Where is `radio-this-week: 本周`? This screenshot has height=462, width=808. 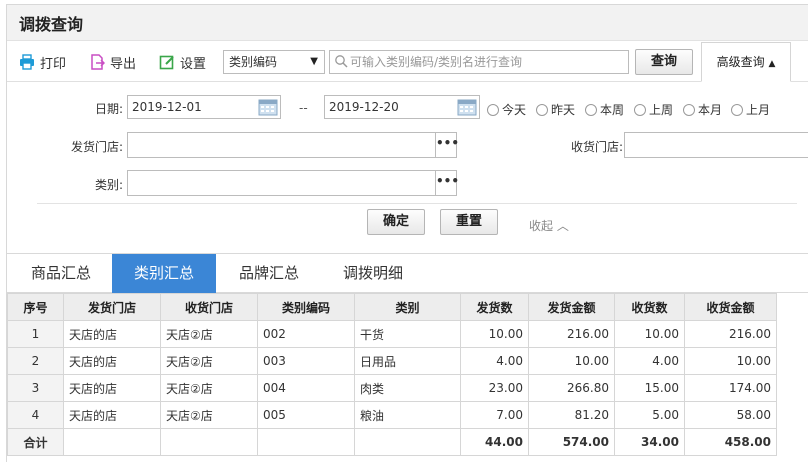
radio-this-week: 本周 is located at coordinates (604, 109).